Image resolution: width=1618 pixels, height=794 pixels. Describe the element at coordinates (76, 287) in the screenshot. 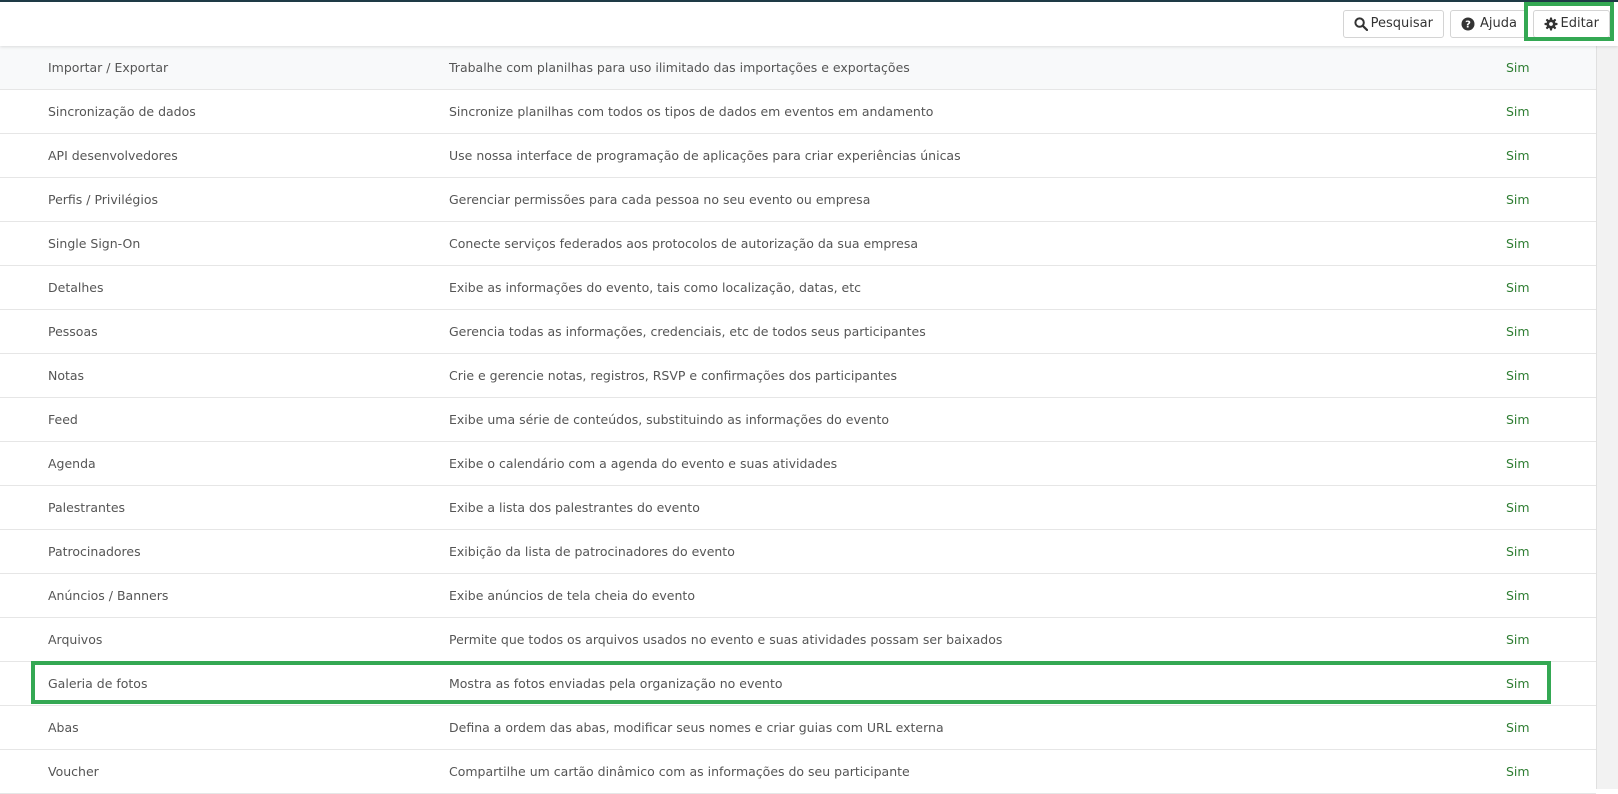

I see `feature-name: Detalhes` at that location.